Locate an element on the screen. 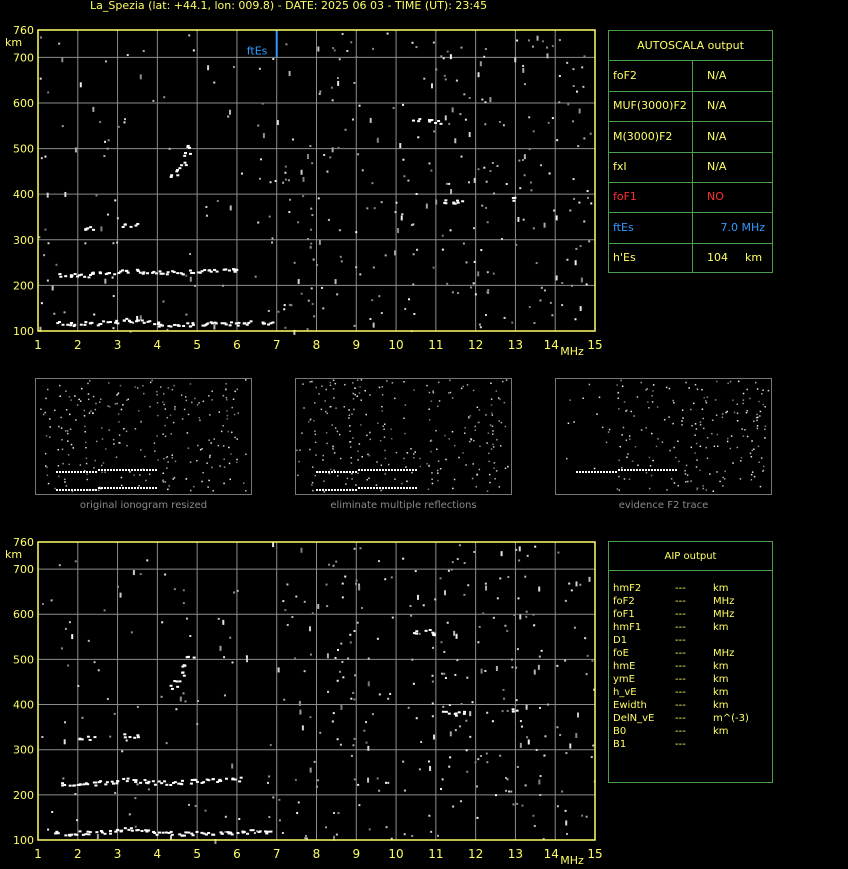  autoscala-value: N/A is located at coordinates (717, 136).